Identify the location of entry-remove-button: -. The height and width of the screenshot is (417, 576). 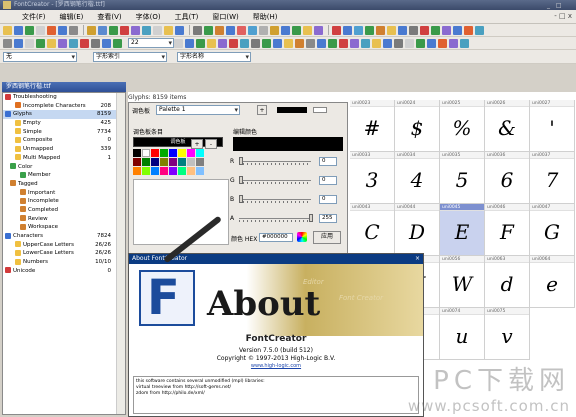
(211, 144).